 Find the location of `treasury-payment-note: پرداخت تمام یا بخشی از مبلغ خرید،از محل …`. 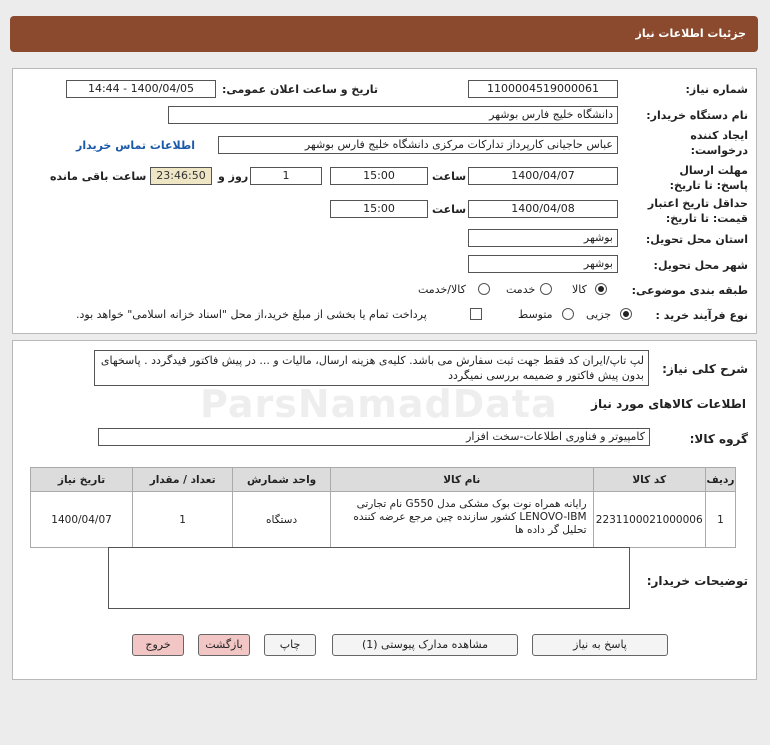

treasury-payment-note: پرداخت تمام یا بخشی از مبلغ خرید،از محل … is located at coordinates (251, 314).